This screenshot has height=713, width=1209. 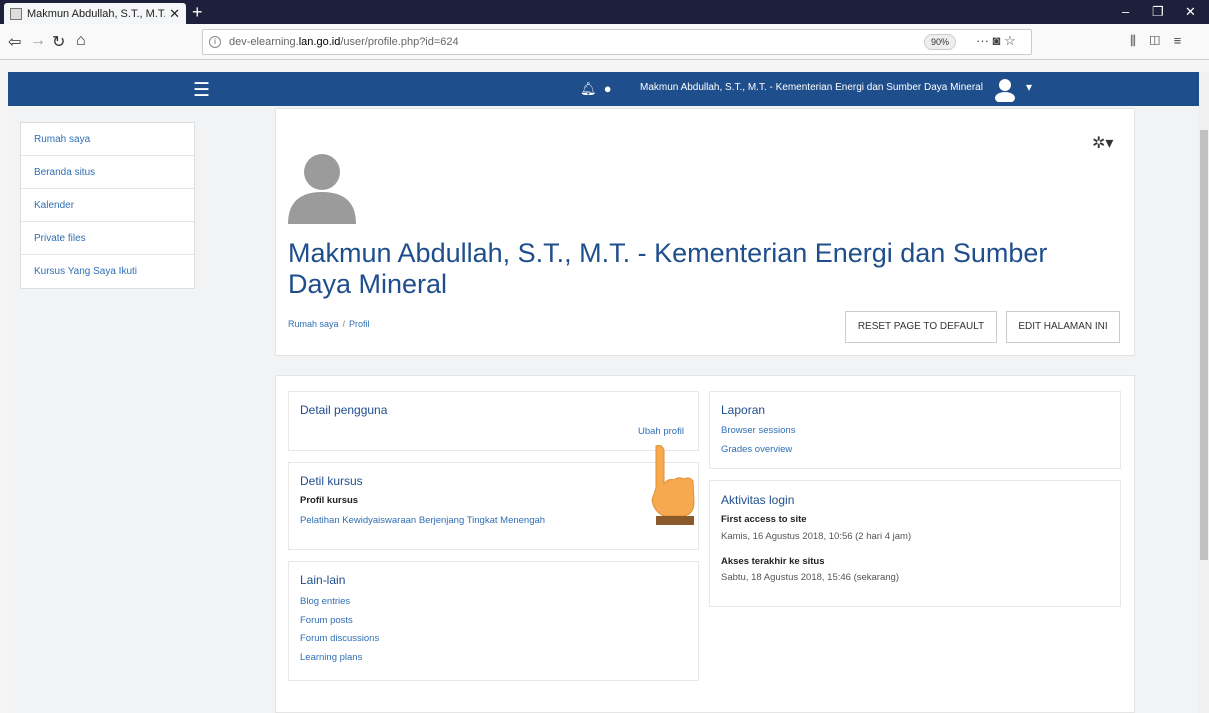 What do you see at coordinates (215, 42) in the screenshot?
I see `info-icon: i` at bounding box center [215, 42].